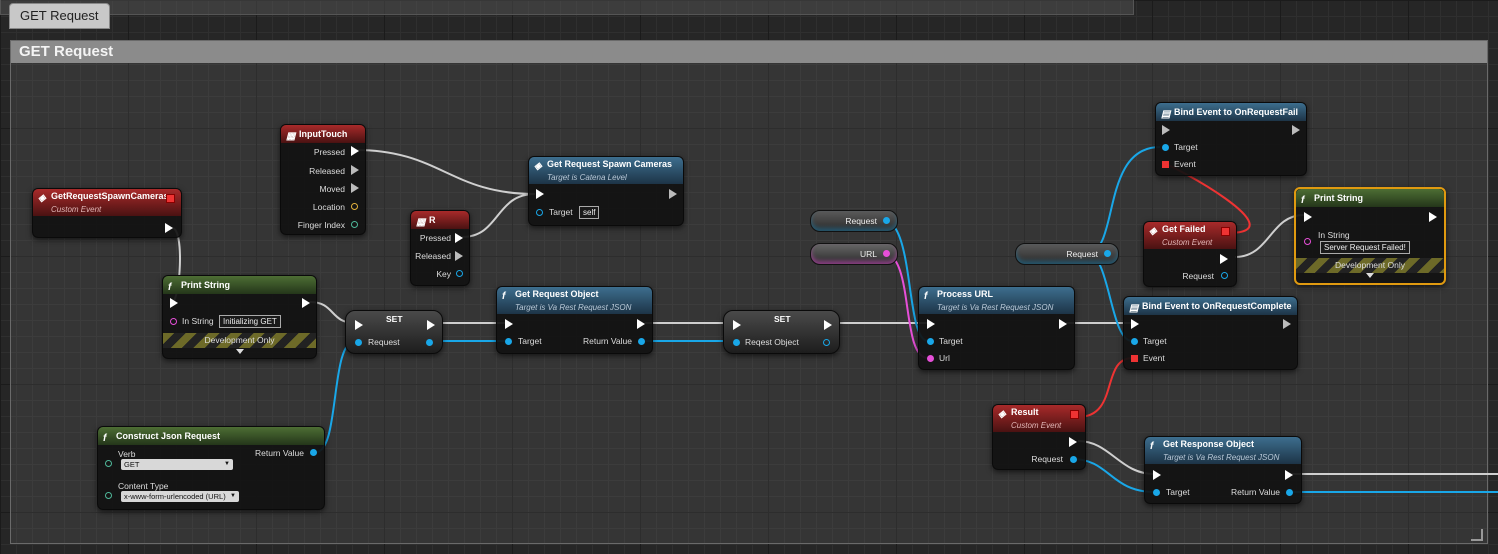 The width and height of the screenshot is (1498, 554). I want to click on content-type-dropdown: x-www-form-urlencoded (URL), so click(180, 496).